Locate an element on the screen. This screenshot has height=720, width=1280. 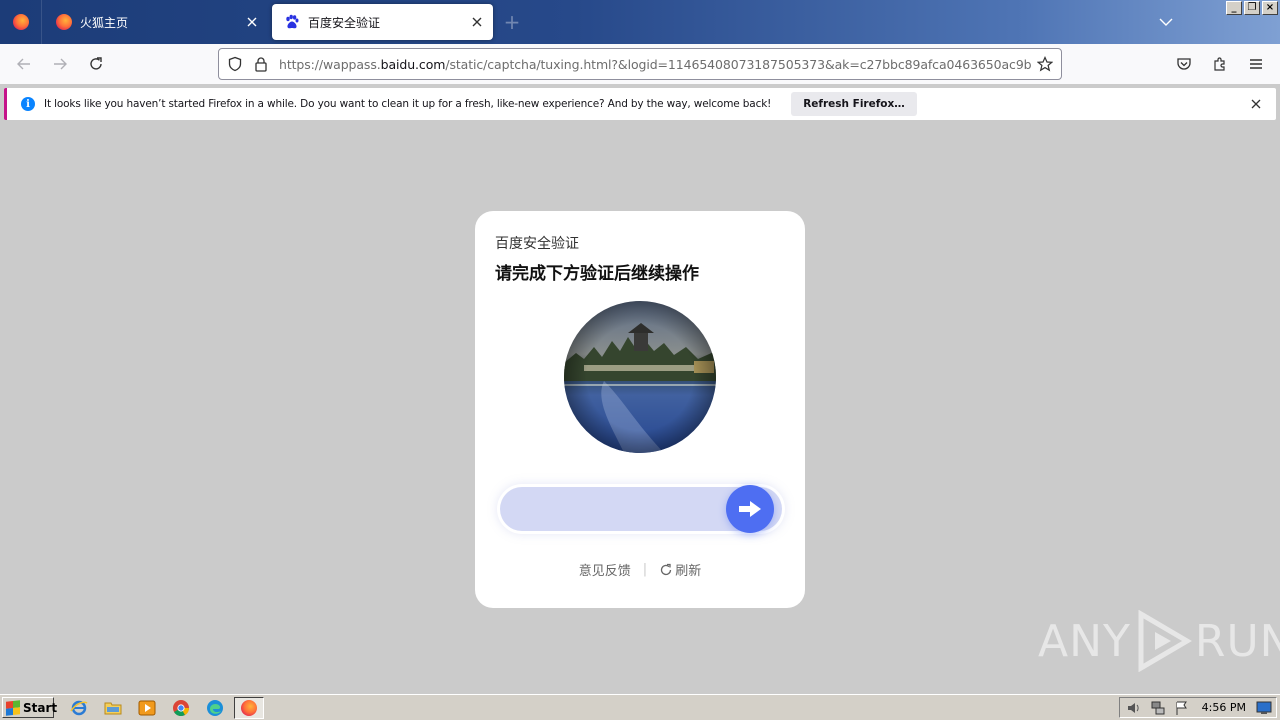
pocket-button is located at coordinates (1184, 64).